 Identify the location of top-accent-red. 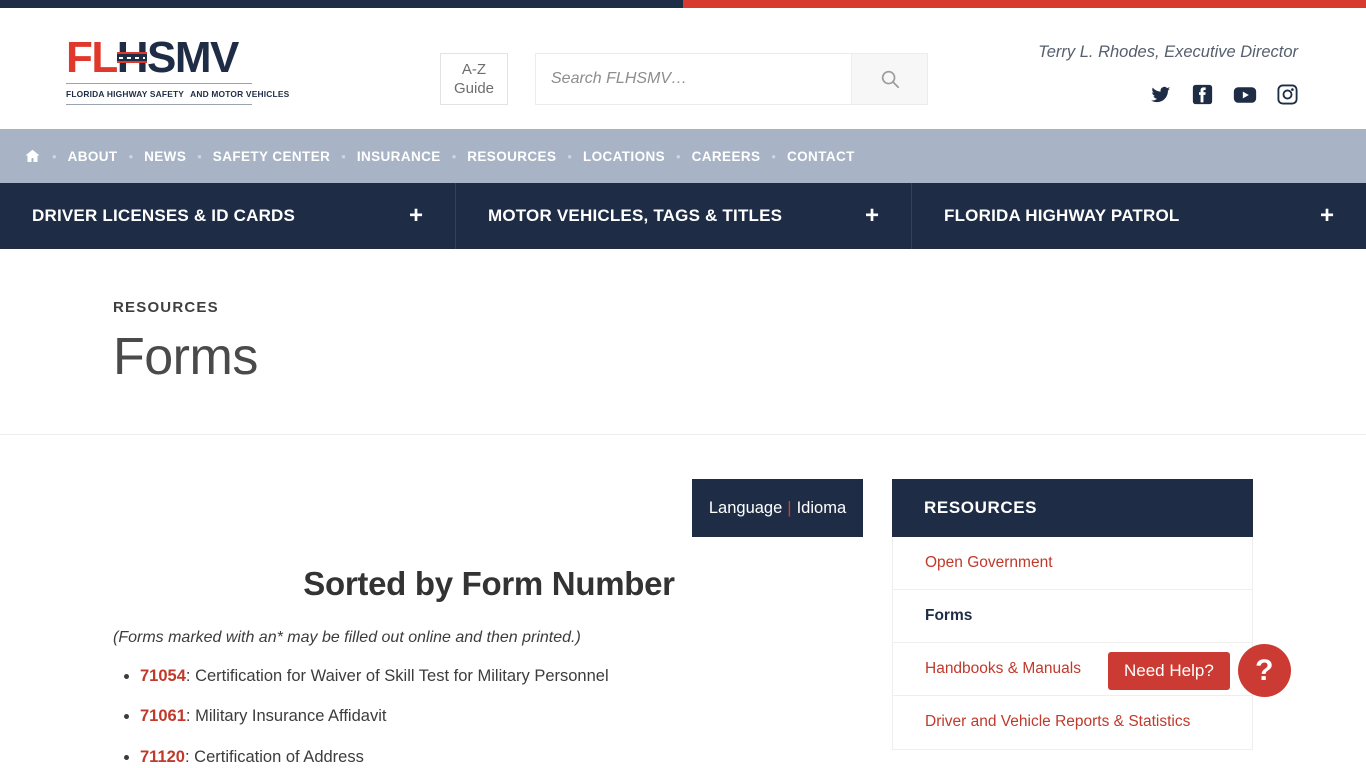
(1024, 4).